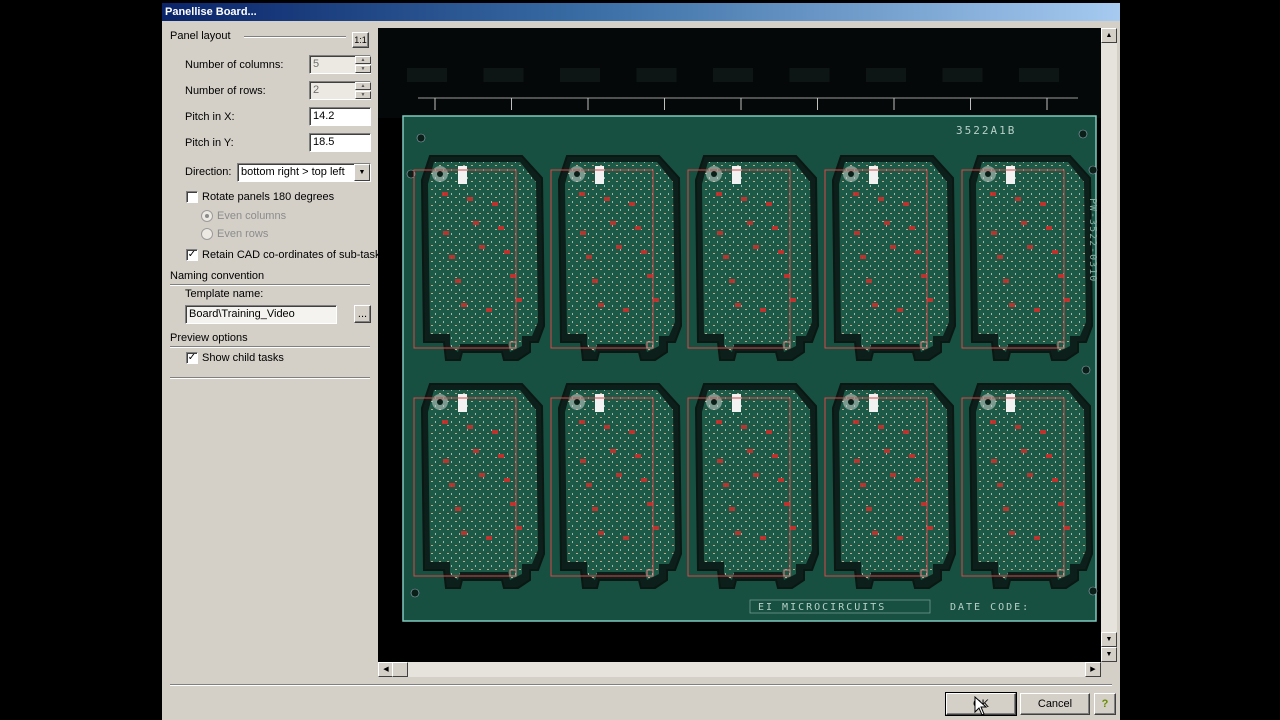 This screenshot has height=720, width=1280. What do you see at coordinates (1093, 669) in the screenshot?
I see `scroll-right-icon: ▶` at bounding box center [1093, 669].